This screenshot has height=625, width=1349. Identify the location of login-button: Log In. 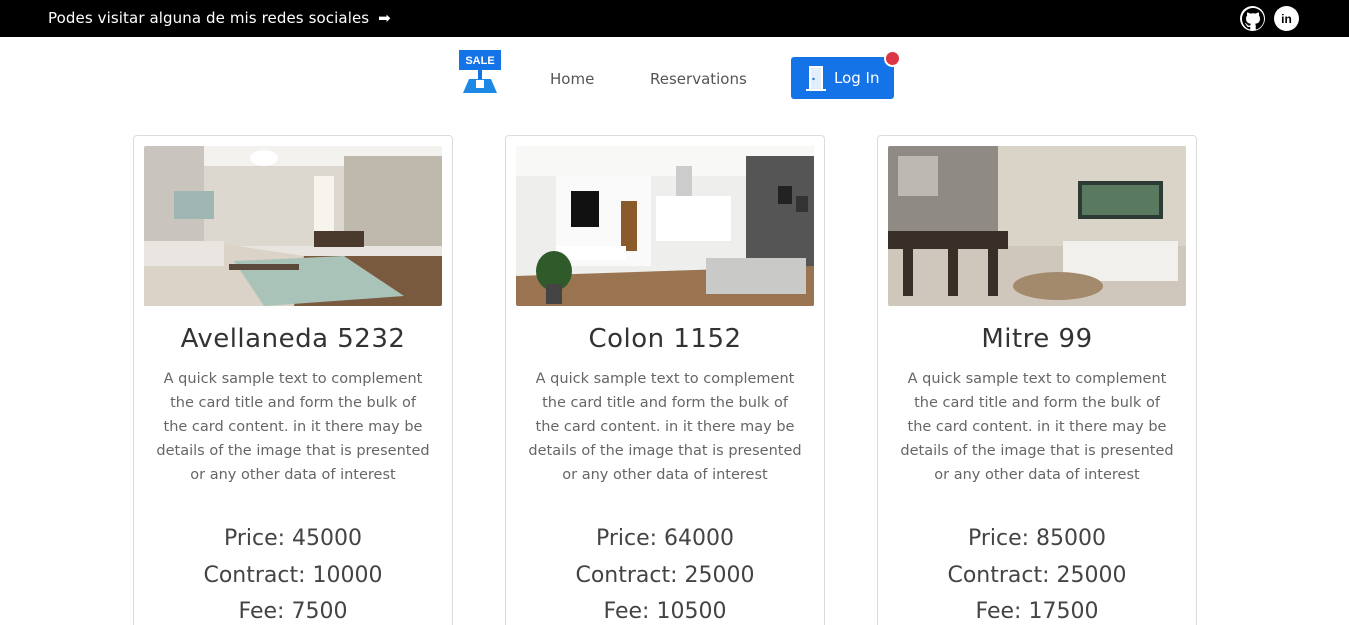
(842, 78).